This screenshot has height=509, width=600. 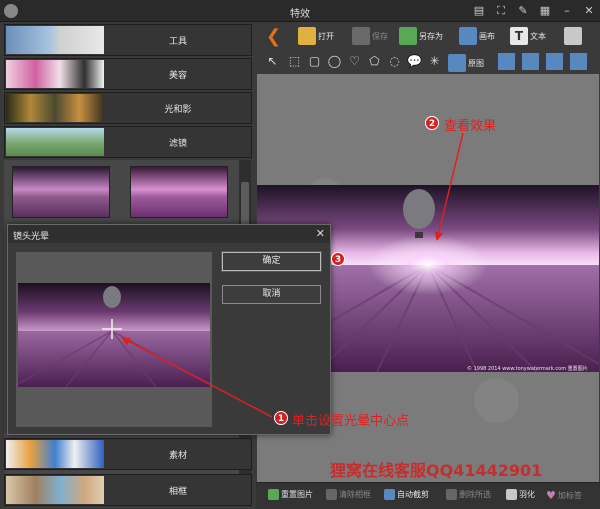 I want to click on step3-badge: 3, so click(x=338, y=259).